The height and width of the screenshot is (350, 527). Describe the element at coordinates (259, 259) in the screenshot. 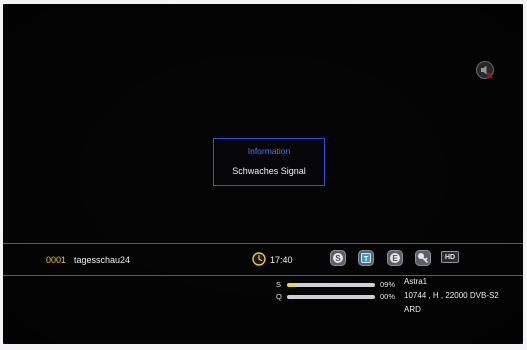

I see `clock-icon` at that location.